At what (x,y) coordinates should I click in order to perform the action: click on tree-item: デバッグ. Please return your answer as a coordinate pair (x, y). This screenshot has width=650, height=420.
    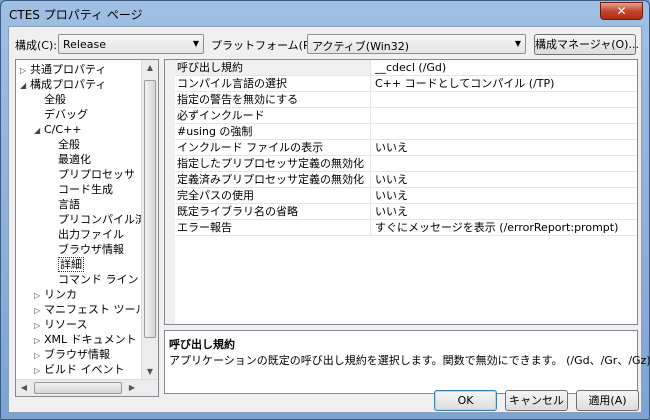
    Looking at the image, I should click on (61, 114).